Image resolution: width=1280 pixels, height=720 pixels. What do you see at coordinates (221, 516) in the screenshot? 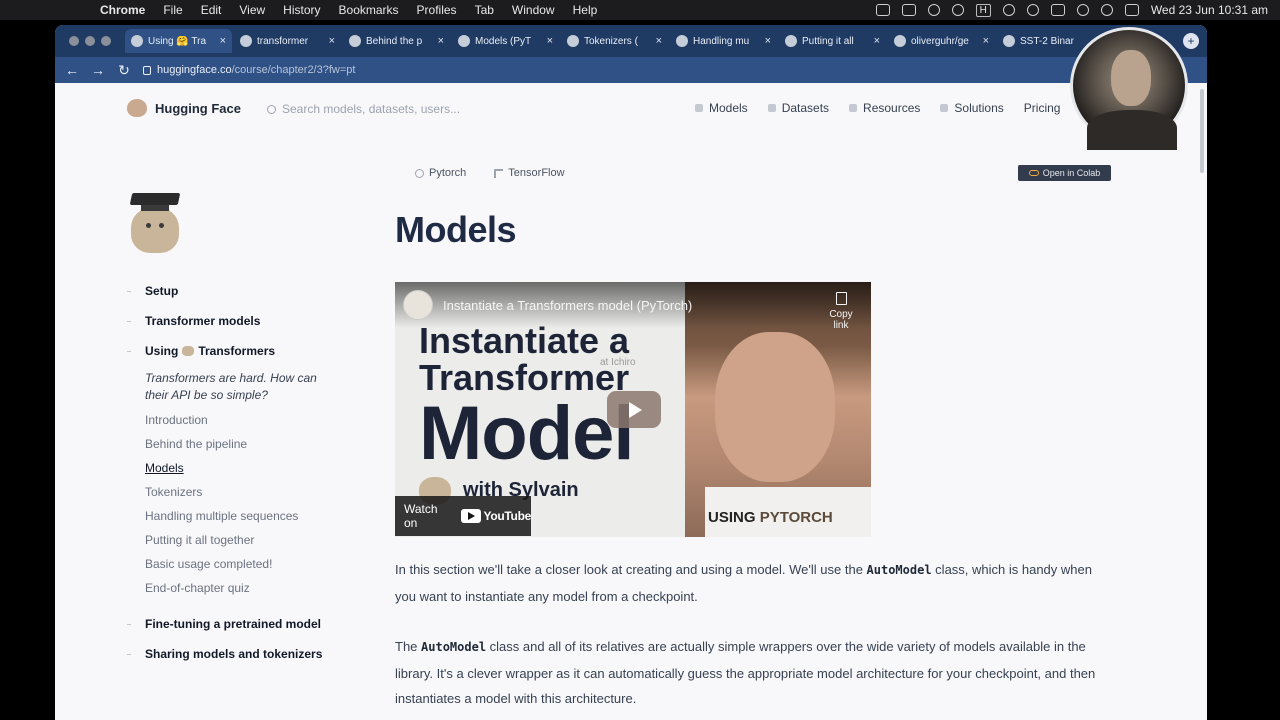
I see `toc-item-handling-multiple-sequences: Handling multiple sequences` at bounding box center [221, 516].